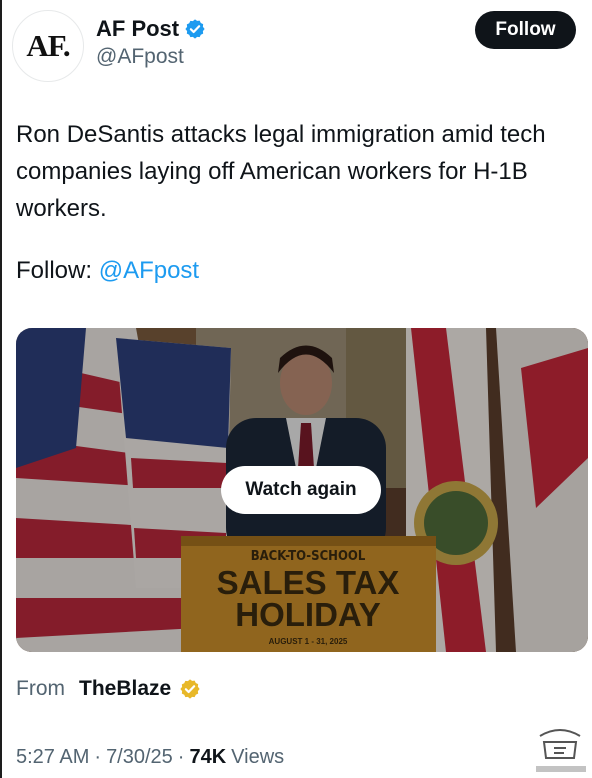  I want to click on tweet-date: 7/30/25, so click(139, 757).